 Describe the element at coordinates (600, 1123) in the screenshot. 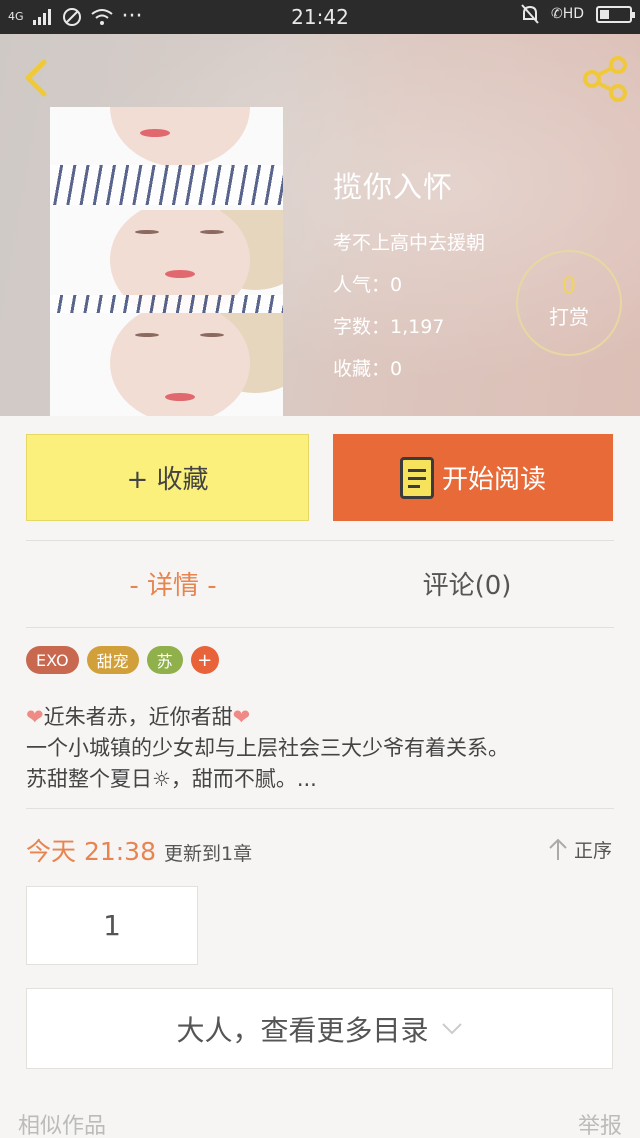

I see `report-link: 举报` at that location.